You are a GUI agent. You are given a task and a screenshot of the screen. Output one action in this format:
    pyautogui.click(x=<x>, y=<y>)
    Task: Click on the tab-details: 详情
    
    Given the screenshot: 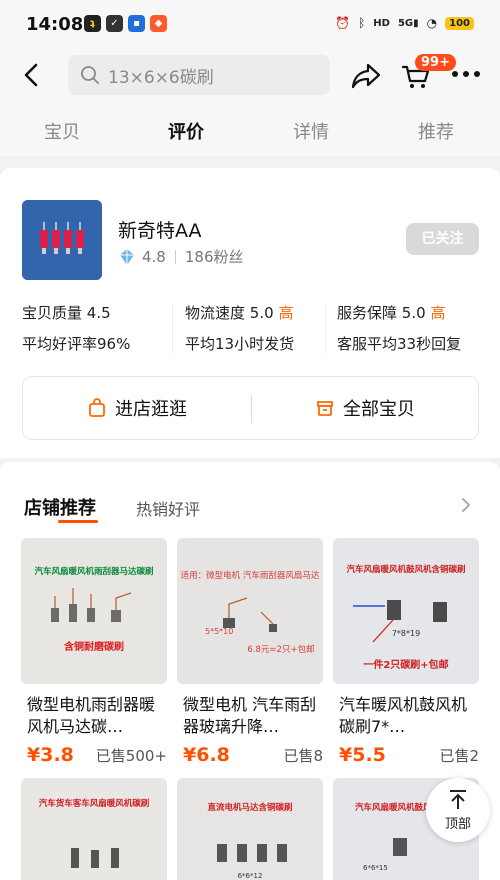 What is the action you would take?
    pyautogui.click(x=311, y=131)
    